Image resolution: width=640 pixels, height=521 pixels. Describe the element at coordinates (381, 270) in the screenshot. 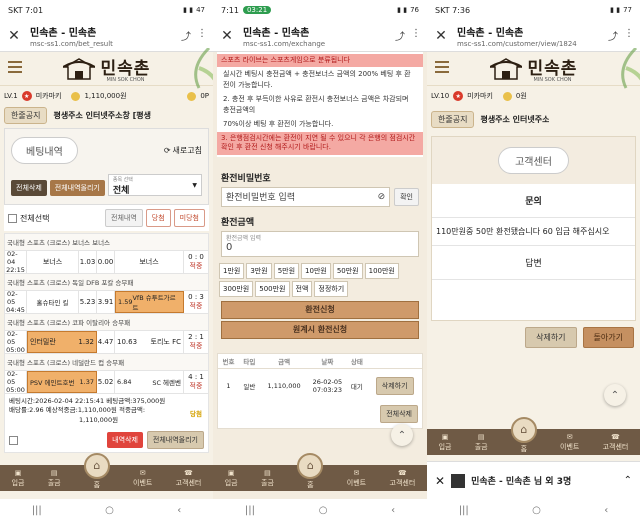

I see `amount-button: 100만원` at that location.